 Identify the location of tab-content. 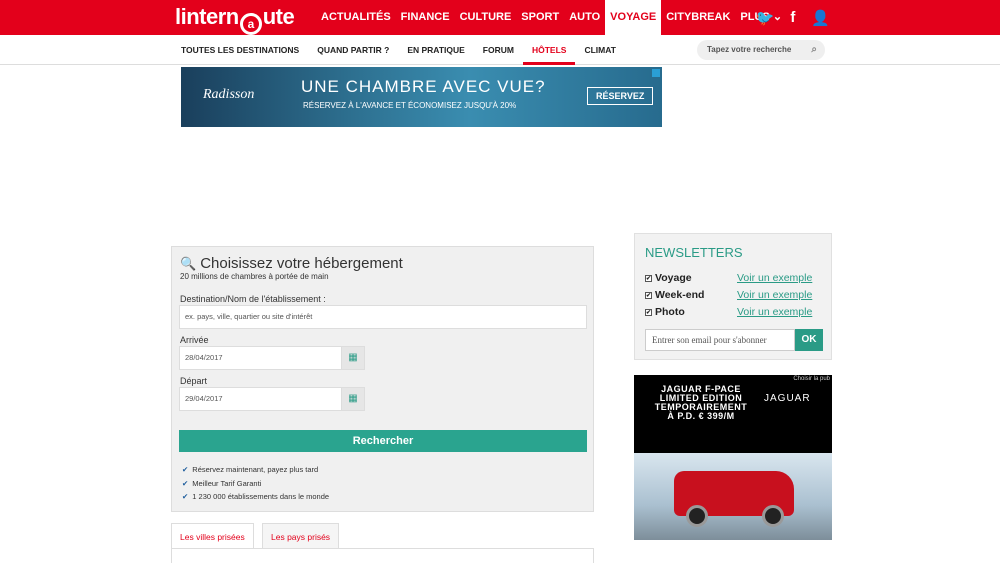
(382, 555).